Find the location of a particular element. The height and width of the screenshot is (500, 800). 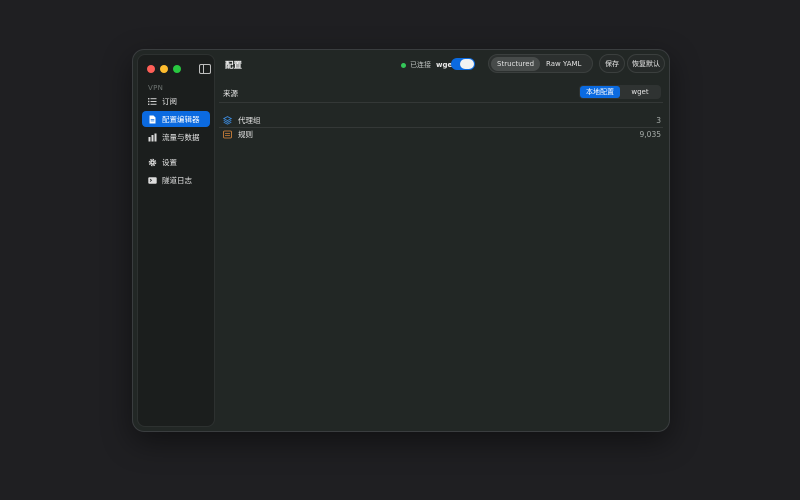

source-segmented-control: 本地配置 wget is located at coordinates (620, 92).